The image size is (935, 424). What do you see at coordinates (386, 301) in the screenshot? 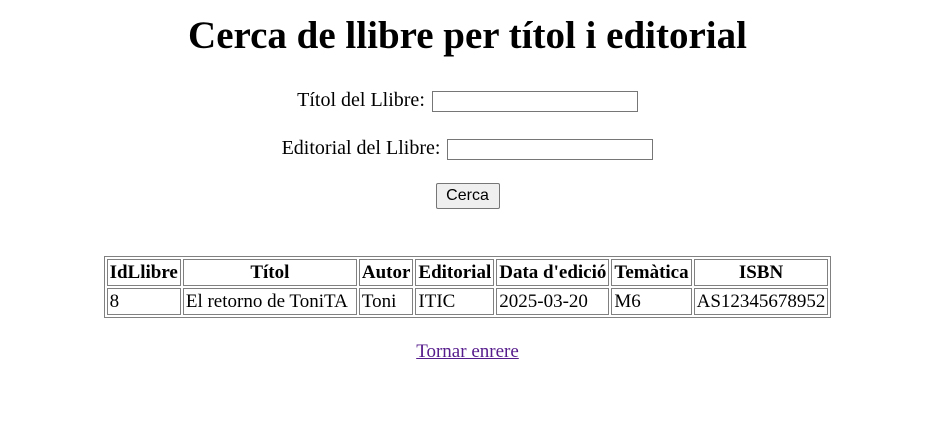
I see `cell-autor: Toni` at bounding box center [386, 301].